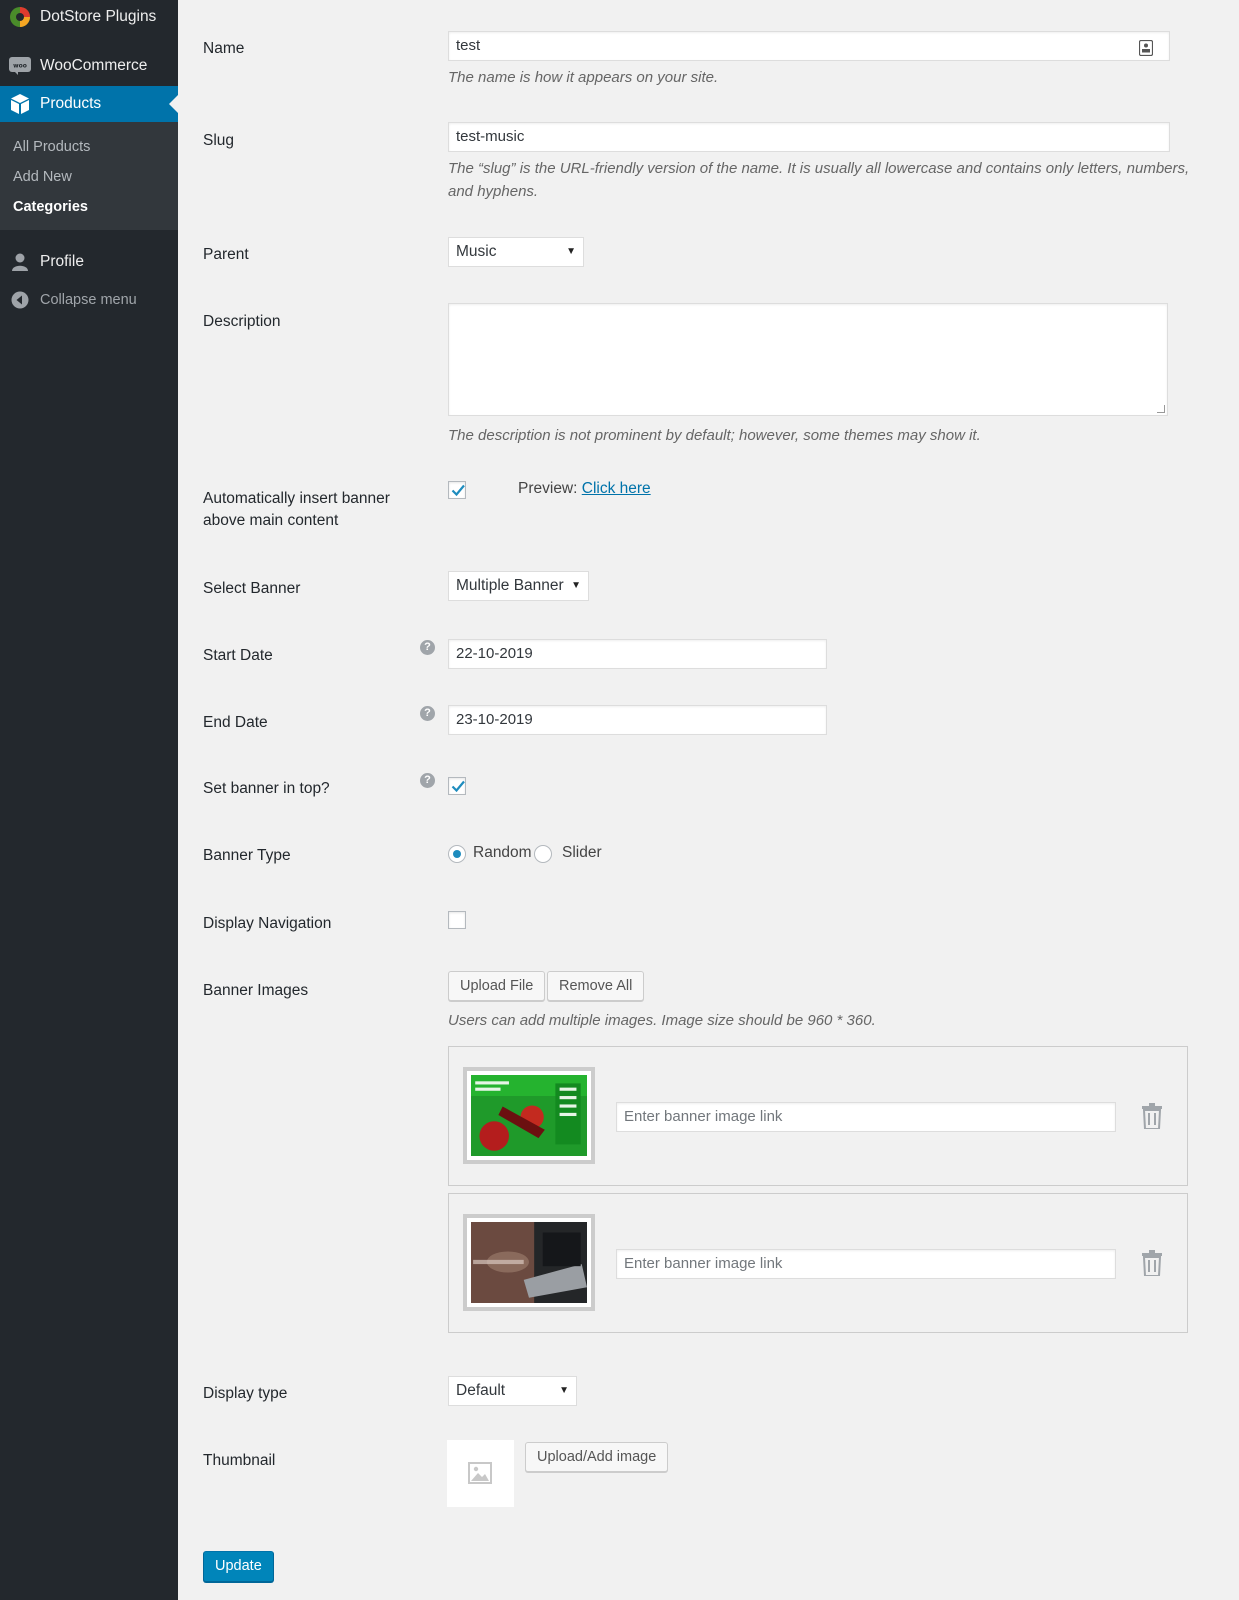  What do you see at coordinates (476, 251) in the screenshot?
I see `parent-value: Music` at bounding box center [476, 251].